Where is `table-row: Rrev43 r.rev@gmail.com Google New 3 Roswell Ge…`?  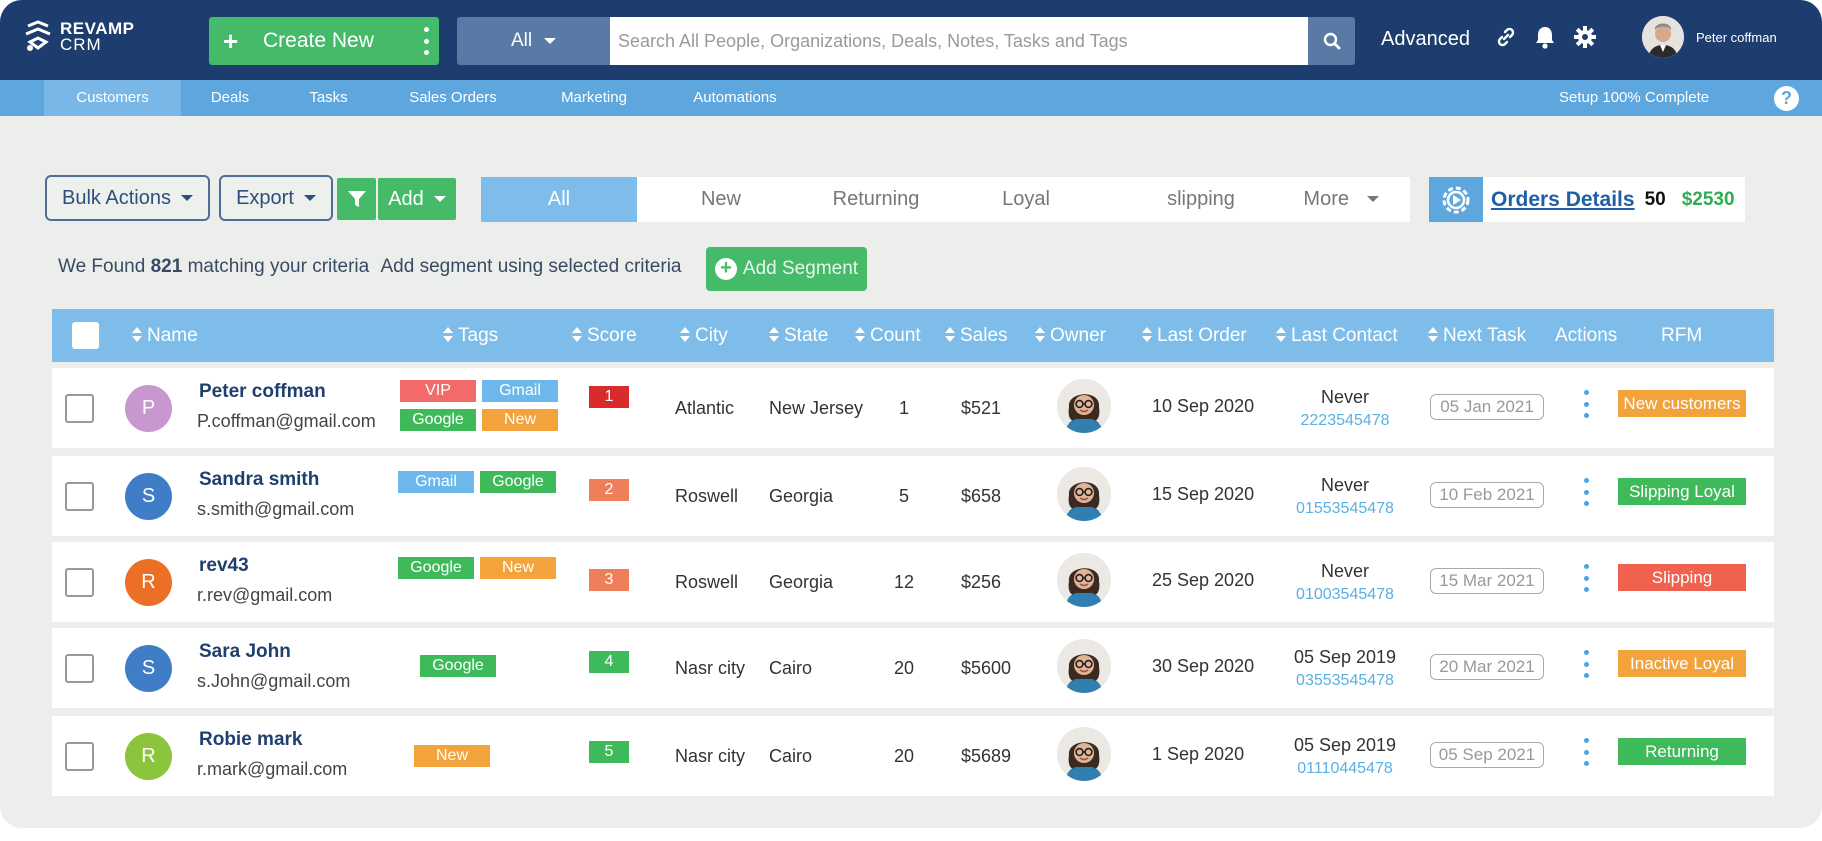 table-row: Rrev43 r.rev@gmail.com Google New 3 Roswell Ge… is located at coordinates (913, 582).